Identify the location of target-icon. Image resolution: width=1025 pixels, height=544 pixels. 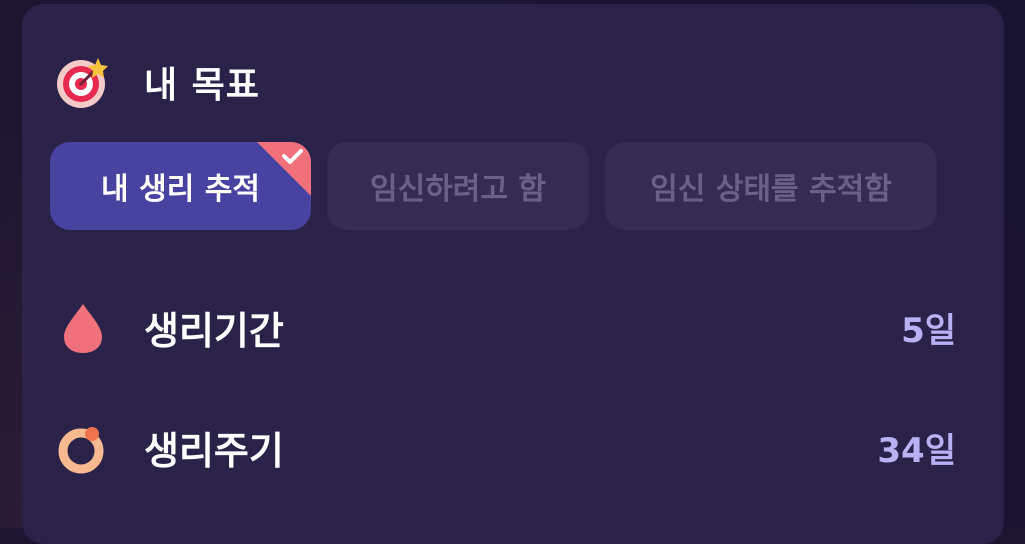
(82, 83).